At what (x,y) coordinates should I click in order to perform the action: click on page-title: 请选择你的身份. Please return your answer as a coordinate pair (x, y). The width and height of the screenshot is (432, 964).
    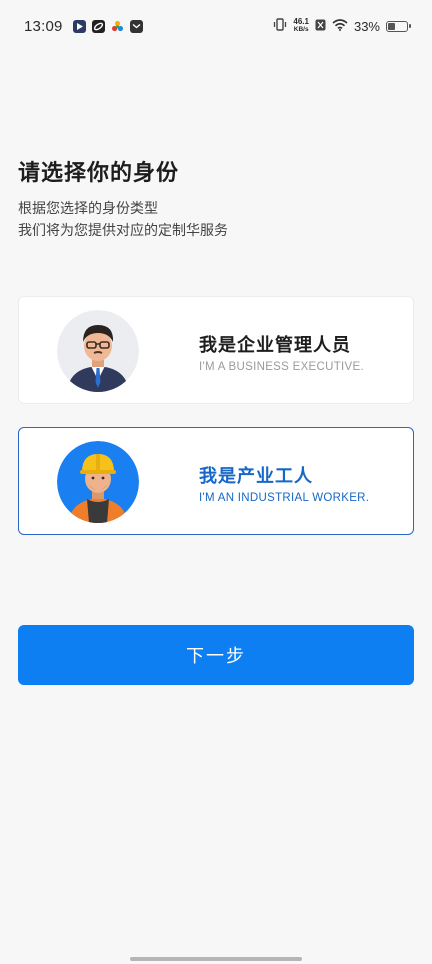
    Looking at the image, I should click on (99, 173).